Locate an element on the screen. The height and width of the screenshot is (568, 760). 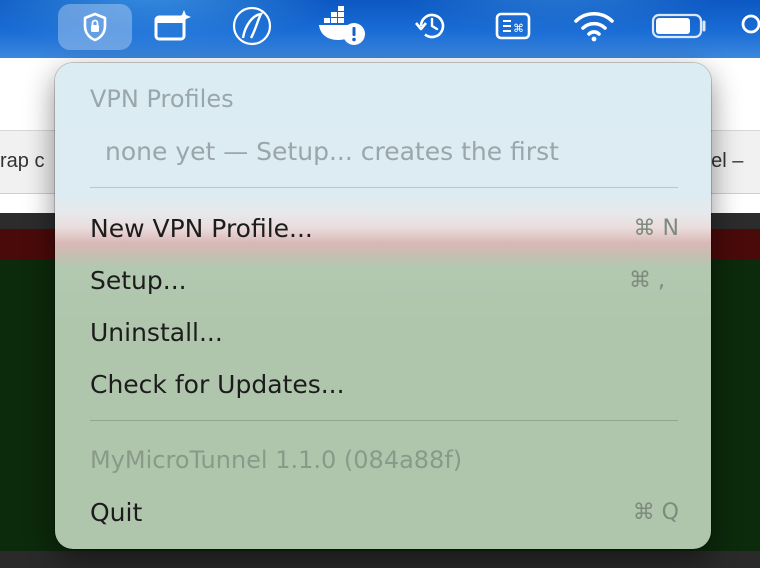
menu-item-new-vpn-profile: New VPN Profile... ⌘ N is located at coordinates (383, 228).